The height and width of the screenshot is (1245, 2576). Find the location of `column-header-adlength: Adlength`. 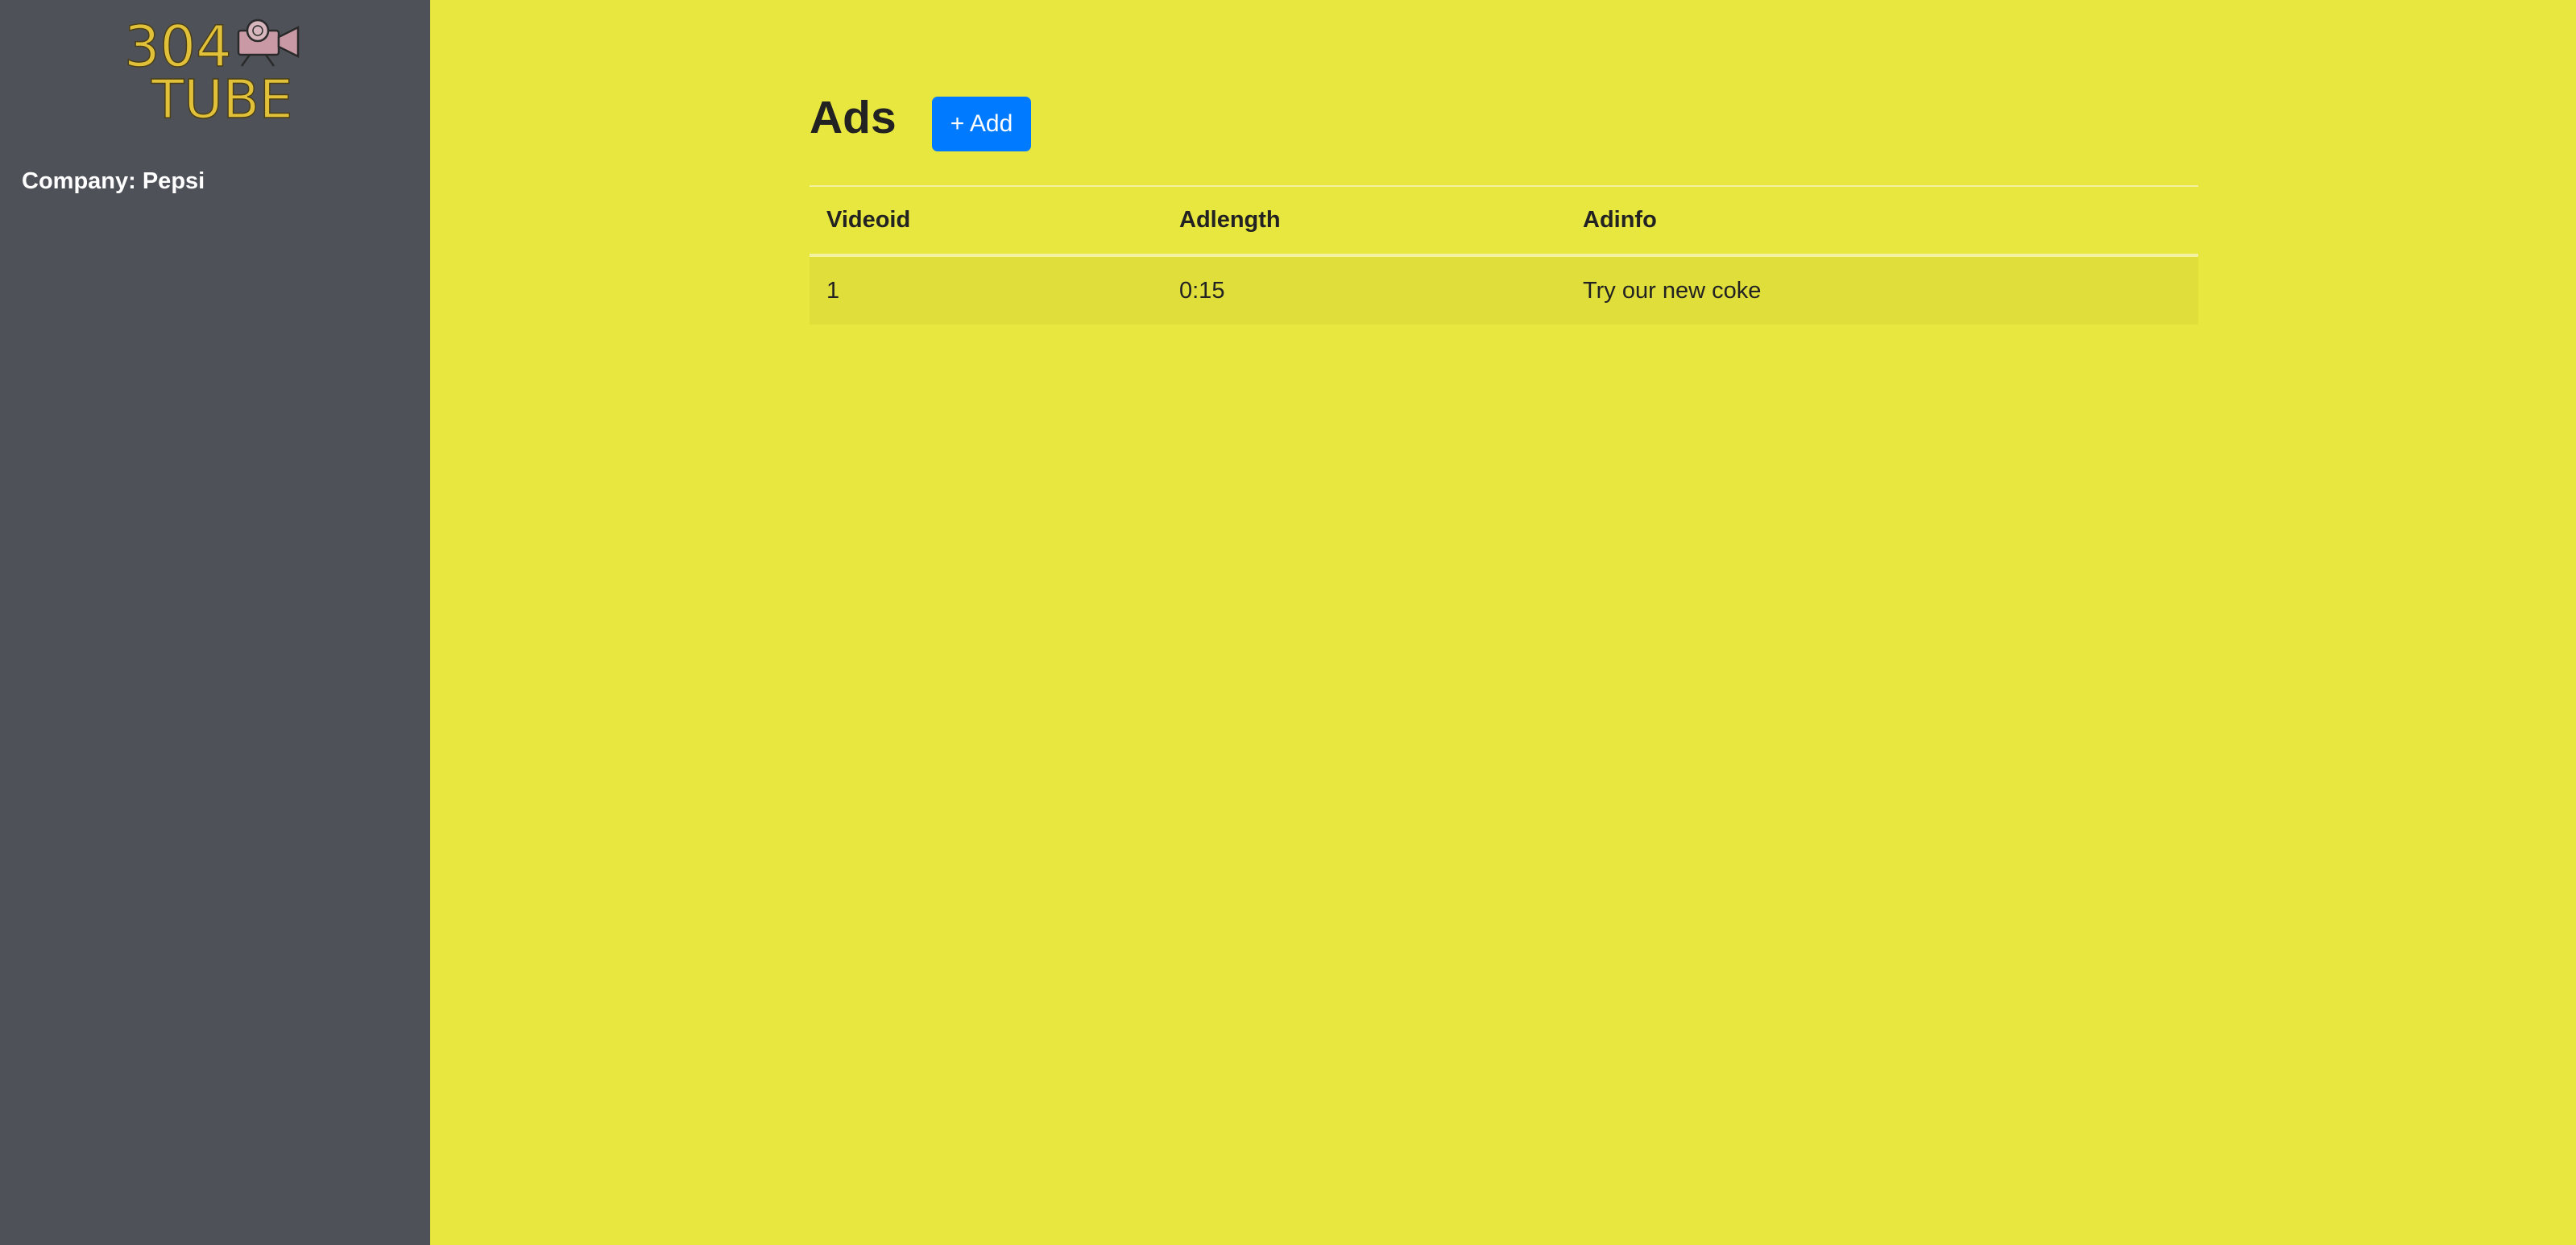

column-header-adlength: Adlength is located at coordinates (1364, 220).